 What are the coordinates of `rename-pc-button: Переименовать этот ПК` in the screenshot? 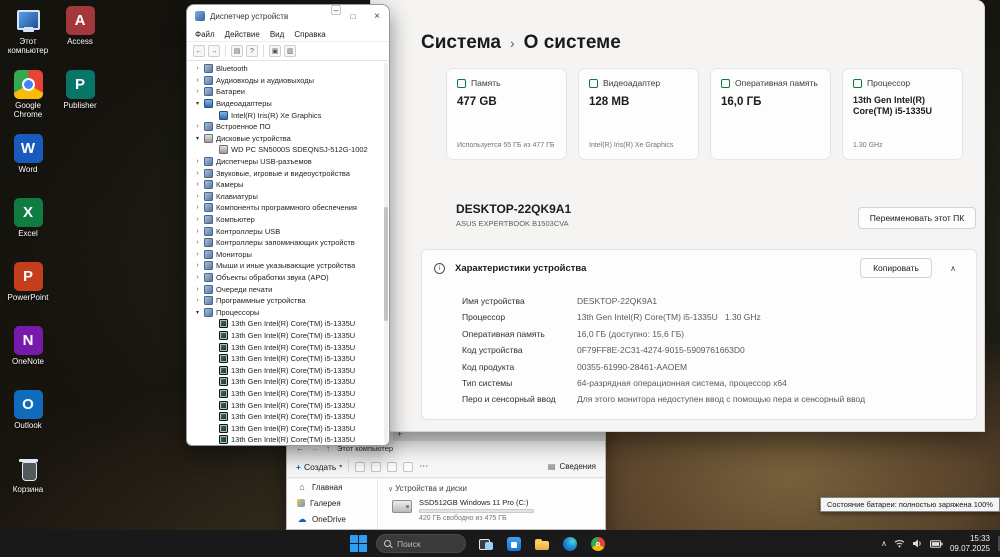 It's located at (917, 218).